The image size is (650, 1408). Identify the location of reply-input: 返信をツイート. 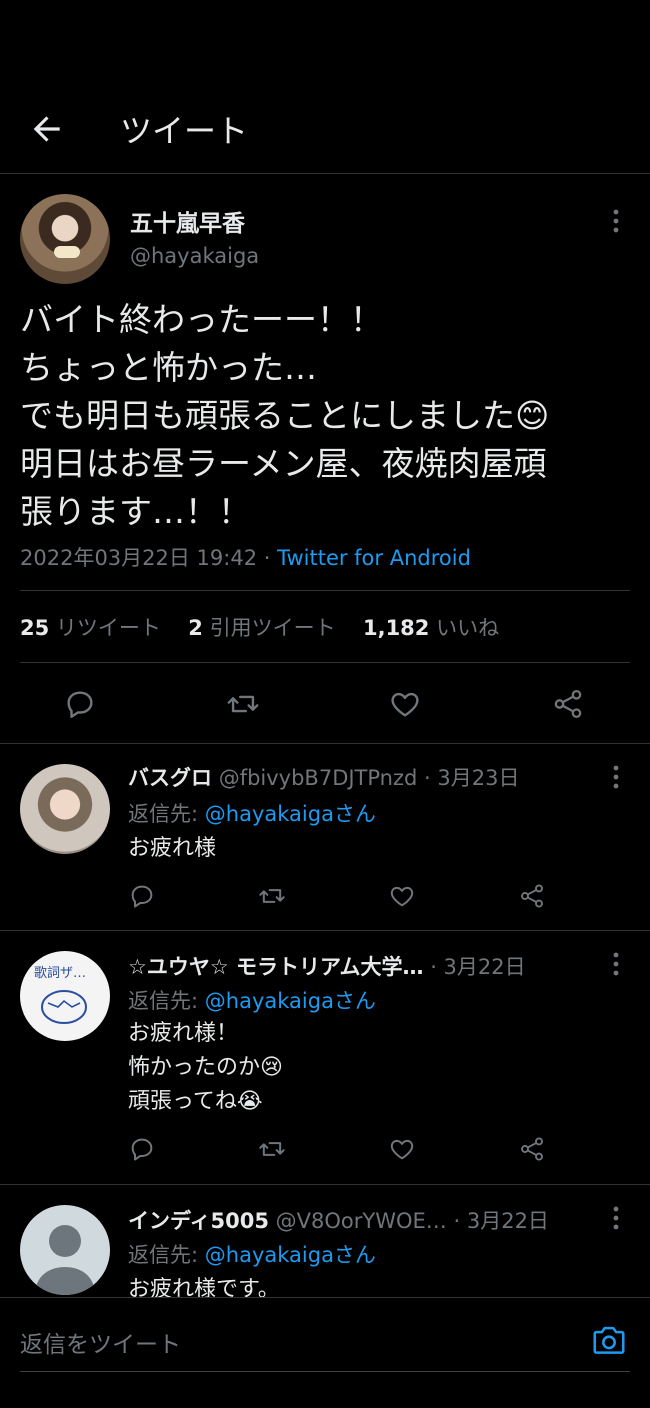
(290, 1342).